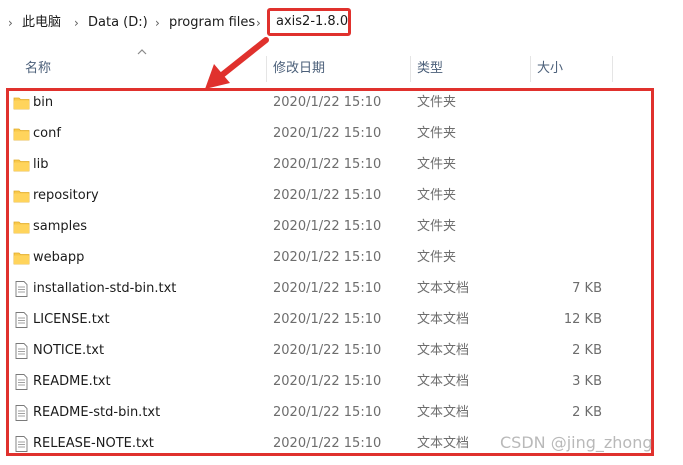 The height and width of the screenshot is (465, 683). Describe the element at coordinates (430, 69) in the screenshot. I see `column-header-type: 类型` at that location.